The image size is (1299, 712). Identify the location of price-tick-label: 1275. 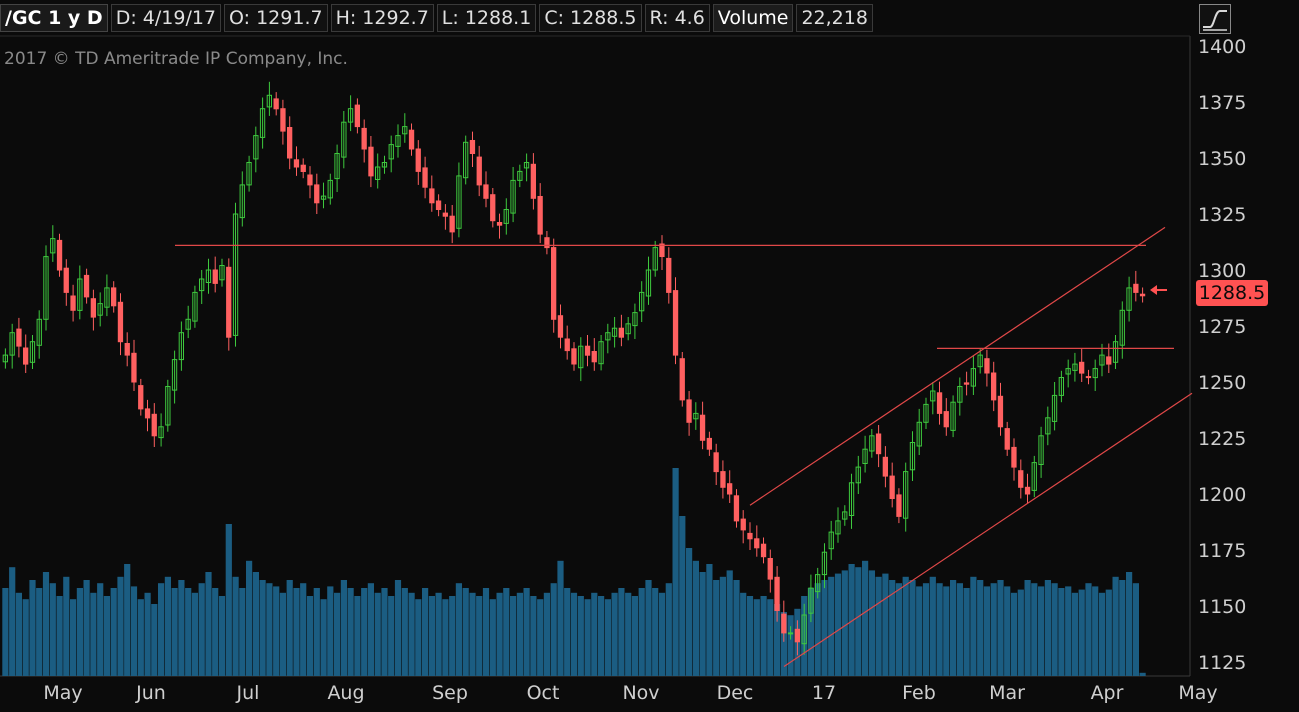
(1222, 327).